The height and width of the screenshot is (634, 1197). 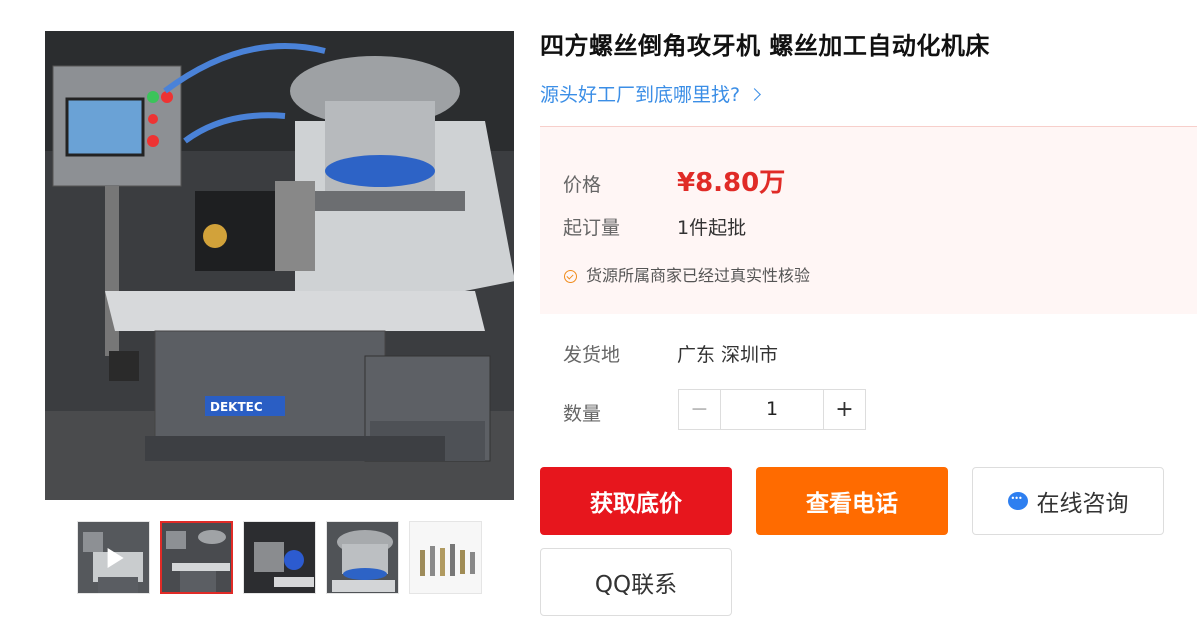 What do you see at coordinates (654, 226) in the screenshot?
I see `moq-row: 起订量 1件起批` at bounding box center [654, 226].